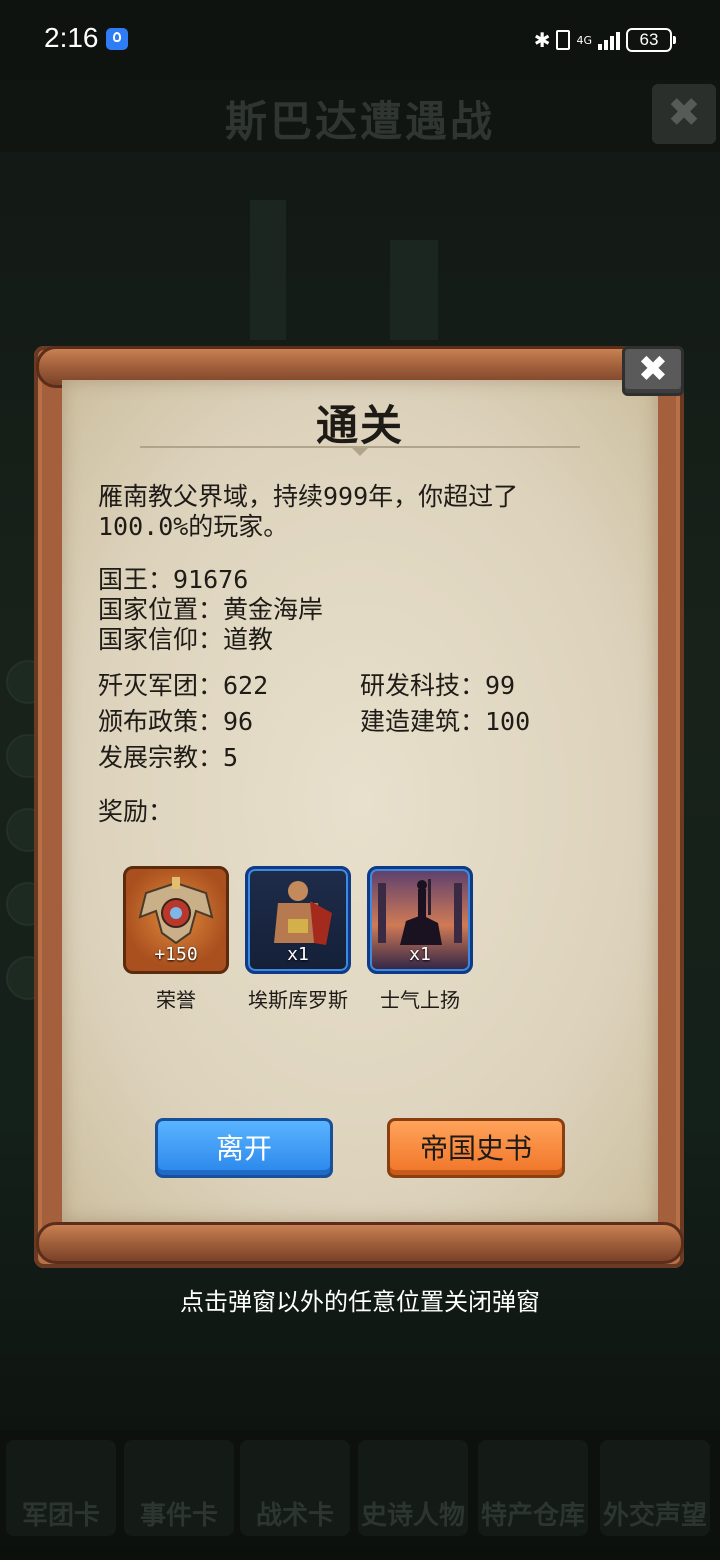 The width and height of the screenshot is (720, 1560). Describe the element at coordinates (186, 639) in the screenshot. I see `faith-info: 国家信仰：道教` at that location.